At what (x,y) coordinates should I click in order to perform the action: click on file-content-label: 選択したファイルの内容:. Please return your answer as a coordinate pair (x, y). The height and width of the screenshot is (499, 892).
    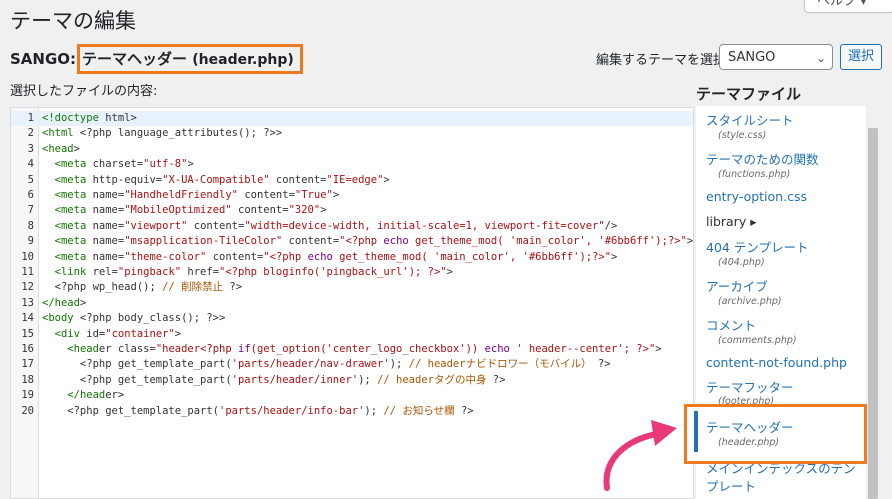
    Looking at the image, I should click on (84, 91).